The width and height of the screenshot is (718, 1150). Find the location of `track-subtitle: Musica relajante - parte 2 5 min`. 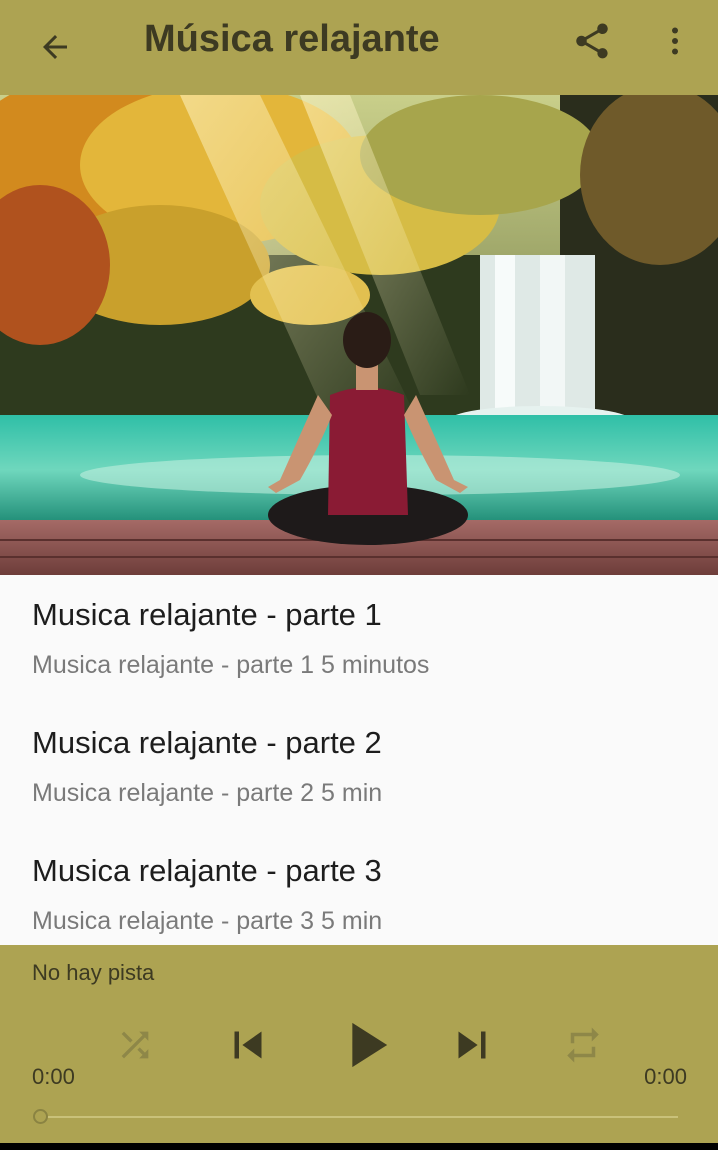

track-subtitle: Musica relajante - parte 2 5 min is located at coordinates (207, 793).